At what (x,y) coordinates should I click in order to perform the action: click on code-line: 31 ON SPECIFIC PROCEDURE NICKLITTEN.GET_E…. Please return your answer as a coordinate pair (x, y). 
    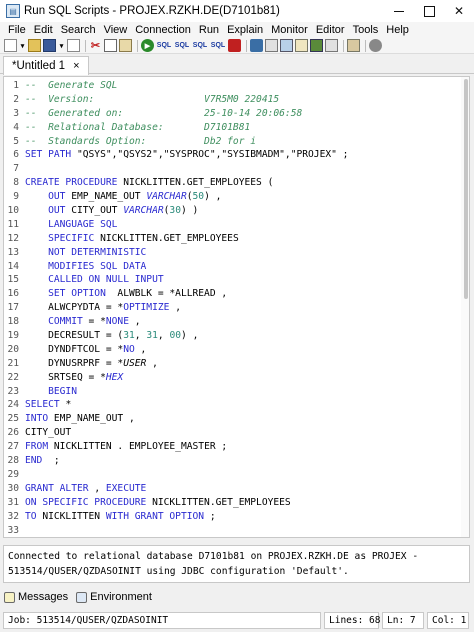
    Looking at the image, I should click on (236, 503).